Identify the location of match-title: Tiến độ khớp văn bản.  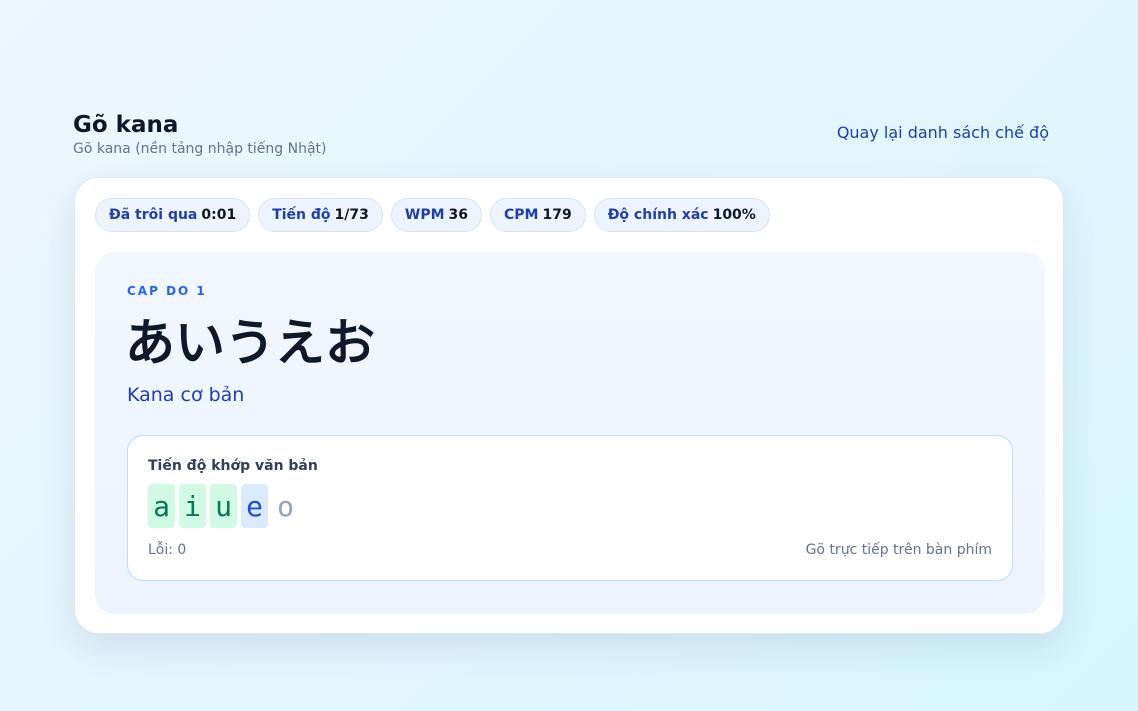
(233, 466).